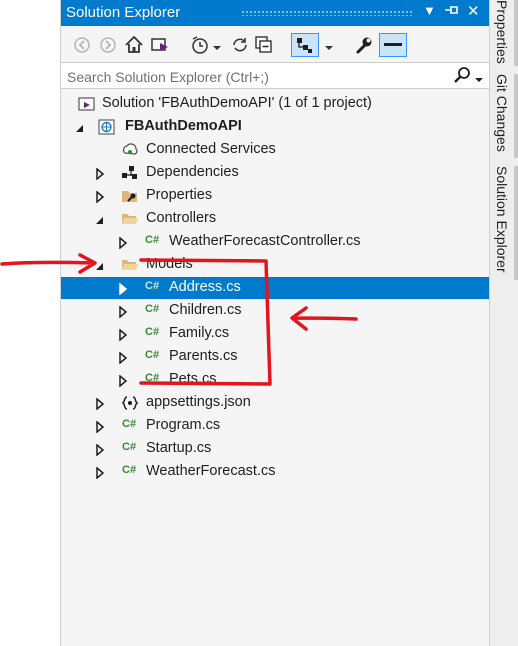 The image size is (518, 646). Describe the element at coordinates (211, 471) in the screenshot. I see `tree-item-label: WeatherForecast.cs` at that location.